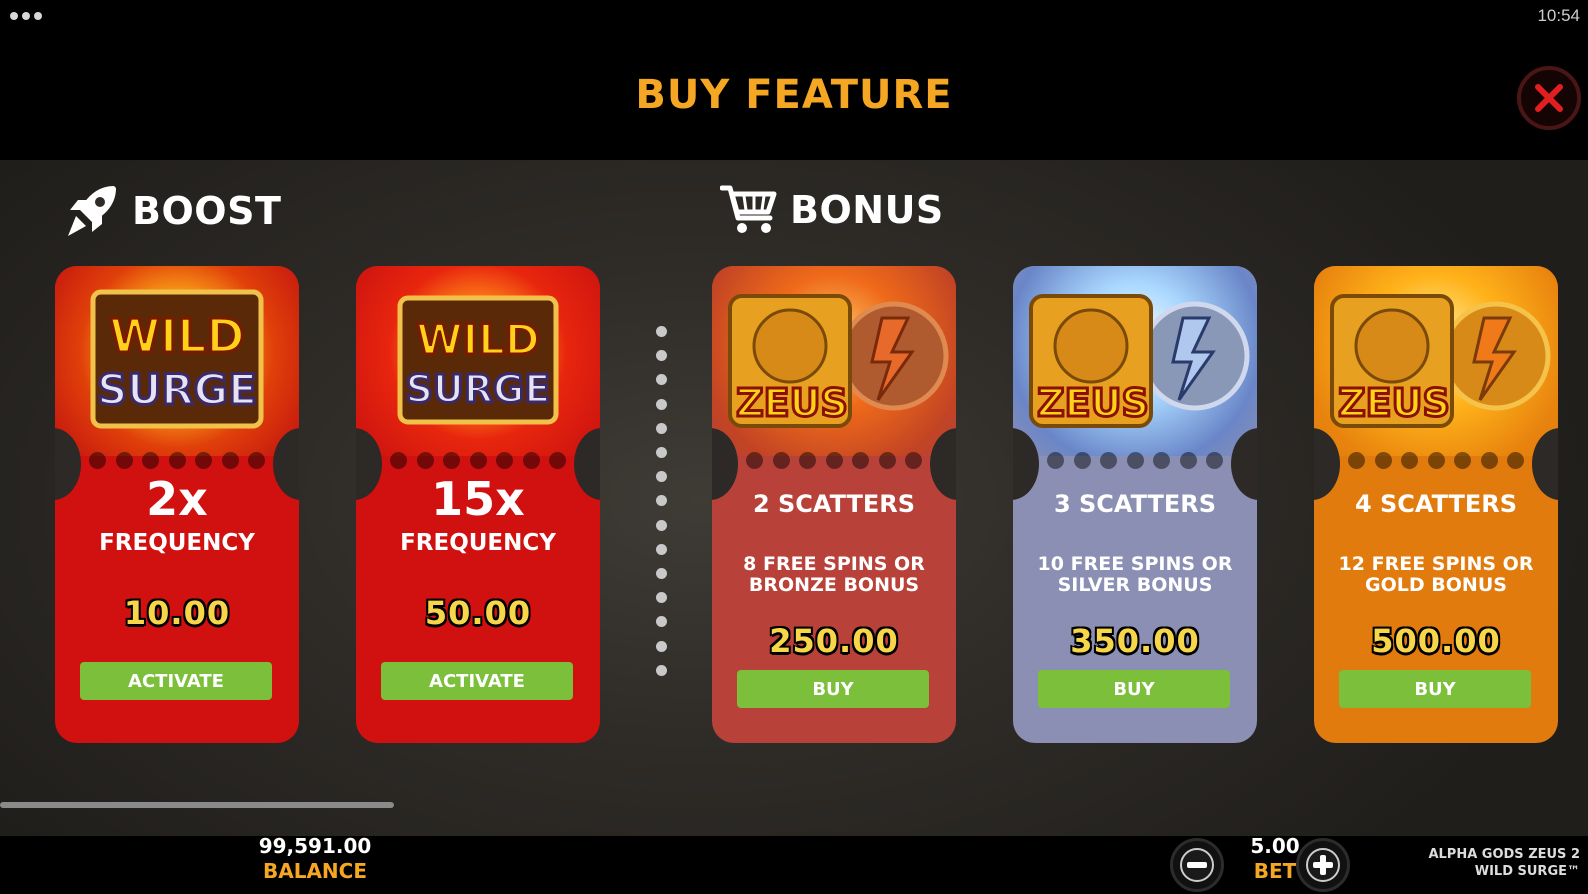 The height and width of the screenshot is (894, 1588). I want to click on scatters-title: 3 SCATTERS, so click(1135, 504).